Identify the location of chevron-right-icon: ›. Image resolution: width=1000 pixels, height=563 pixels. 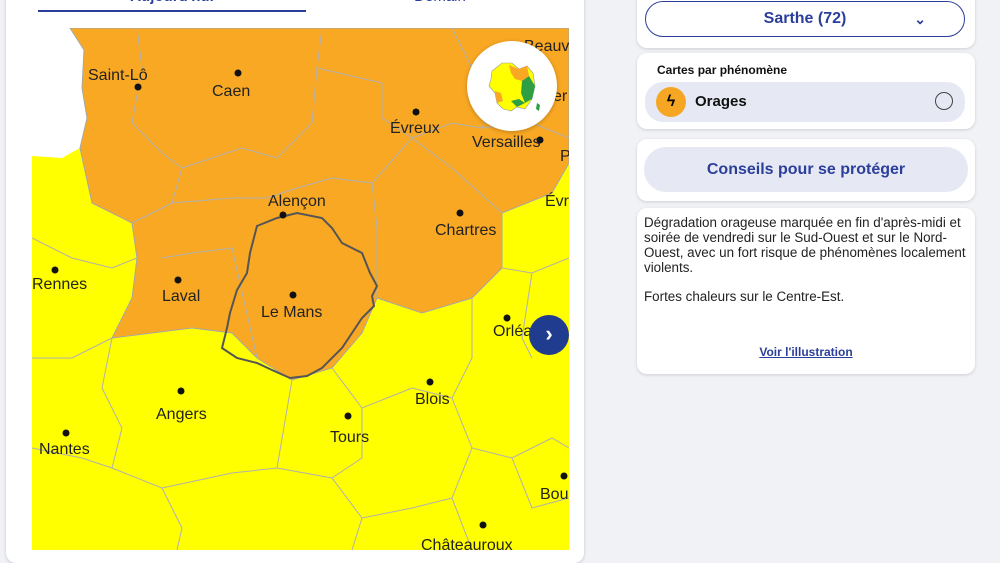
(549, 333).